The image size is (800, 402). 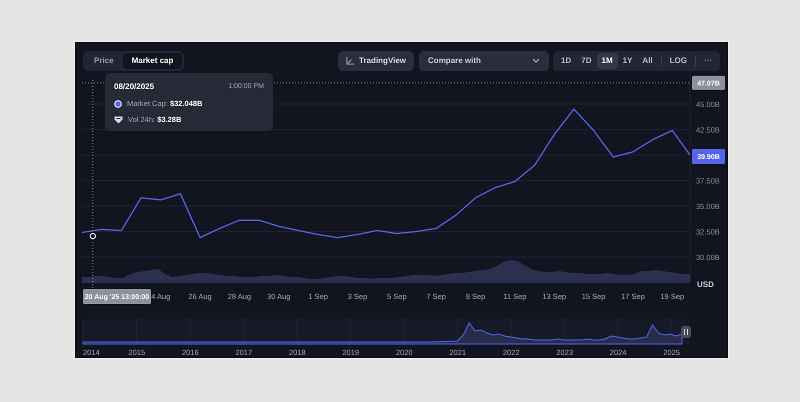 I want to click on slider-handle, so click(x=686, y=332).